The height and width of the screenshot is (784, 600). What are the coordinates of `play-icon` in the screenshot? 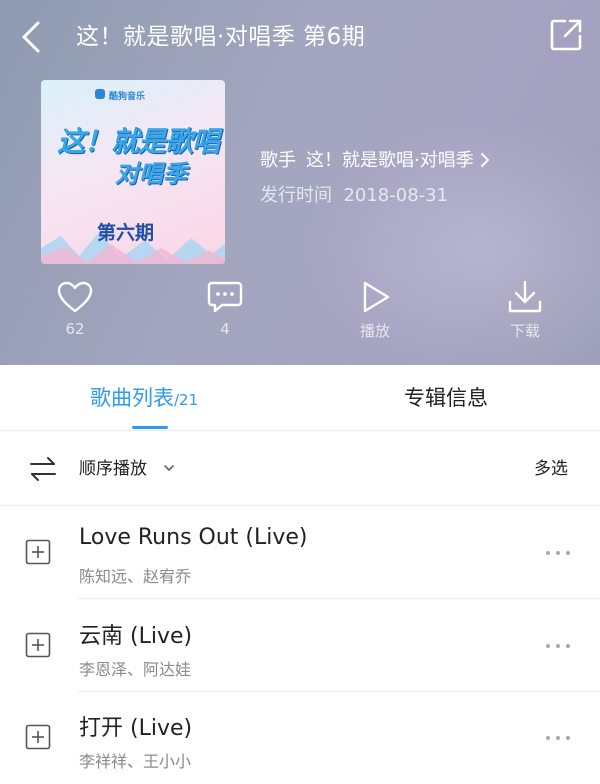 It's located at (376, 297).